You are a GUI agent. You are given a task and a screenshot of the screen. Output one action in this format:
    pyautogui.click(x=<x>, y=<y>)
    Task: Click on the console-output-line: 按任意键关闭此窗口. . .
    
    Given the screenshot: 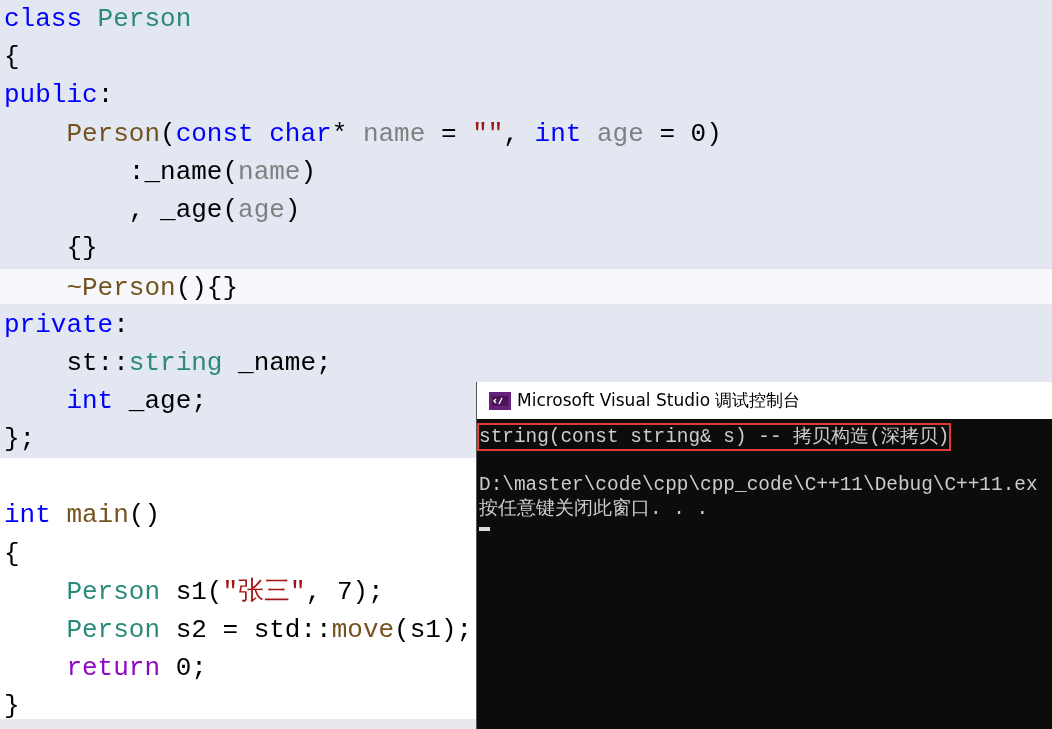 What is the action you would take?
    pyautogui.click(x=594, y=509)
    